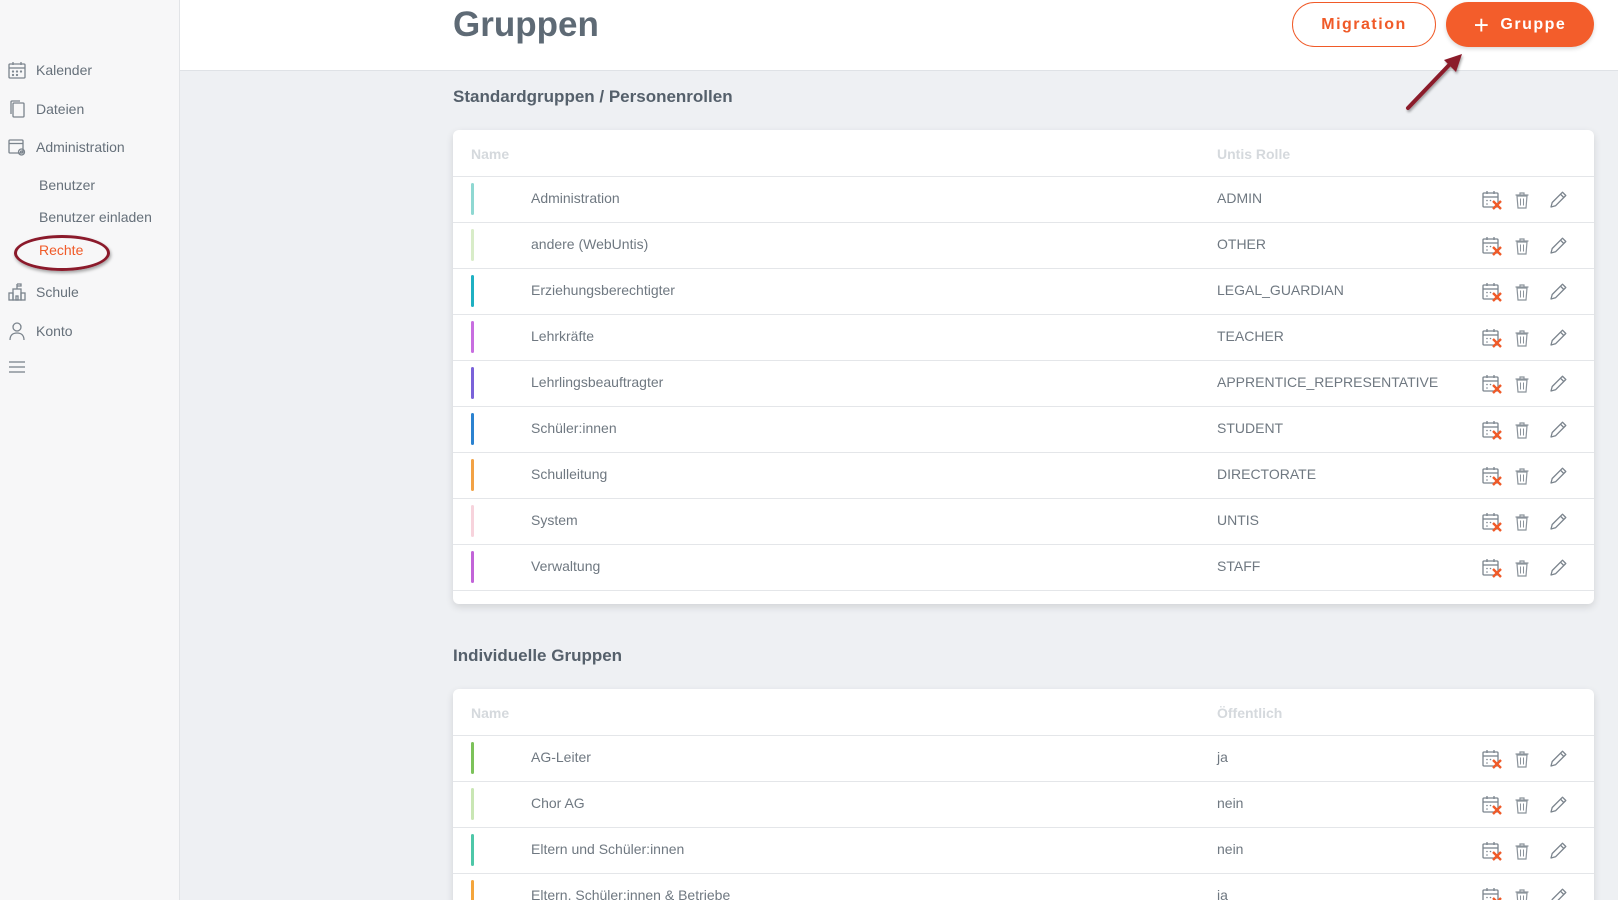 This screenshot has height=900, width=1618. What do you see at coordinates (1023, 851) in the screenshot?
I see `table-row: Eltern und Schüler:innen nein` at bounding box center [1023, 851].